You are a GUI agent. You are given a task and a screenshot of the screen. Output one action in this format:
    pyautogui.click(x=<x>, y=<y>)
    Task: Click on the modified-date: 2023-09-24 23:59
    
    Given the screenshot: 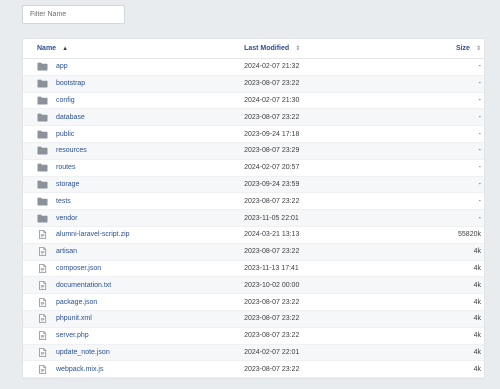 What is the action you would take?
    pyautogui.click(x=272, y=184)
    